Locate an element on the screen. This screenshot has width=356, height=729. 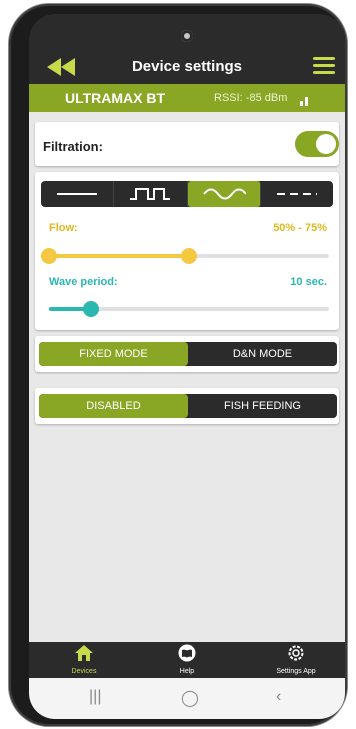
gear-icon is located at coordinates (296, 653).